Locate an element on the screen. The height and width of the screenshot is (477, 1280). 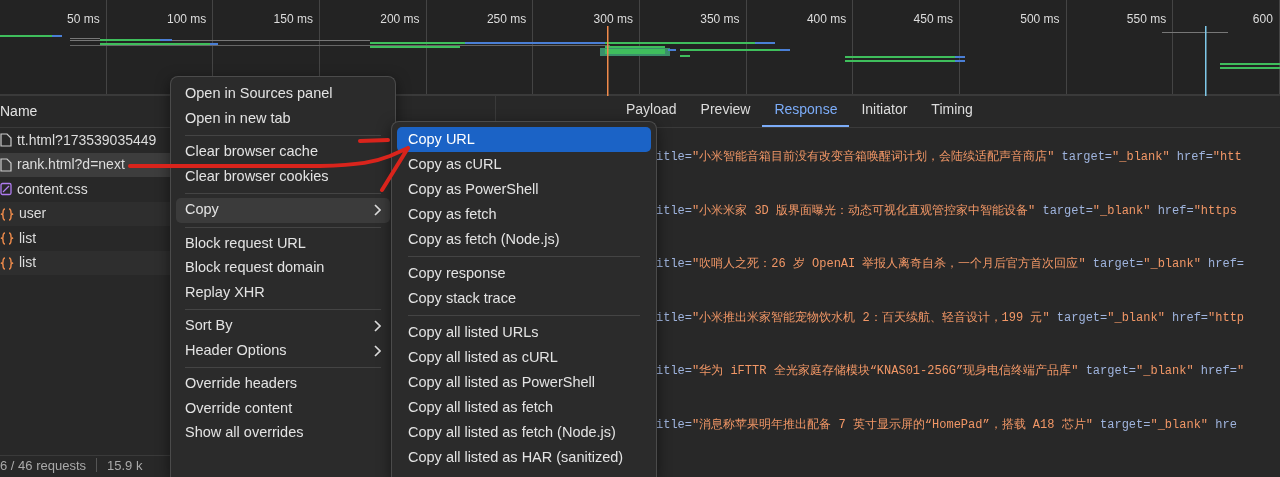
tick-label: 550 ms is located at coordinates (1146, 19).